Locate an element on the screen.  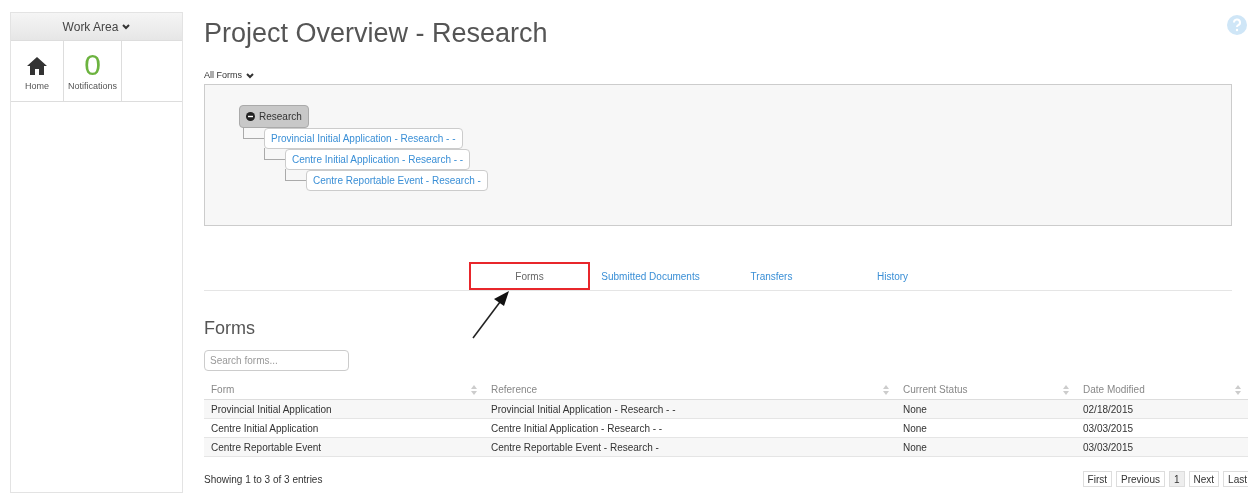
home-tile: Home is located at coordinates (37, 71).